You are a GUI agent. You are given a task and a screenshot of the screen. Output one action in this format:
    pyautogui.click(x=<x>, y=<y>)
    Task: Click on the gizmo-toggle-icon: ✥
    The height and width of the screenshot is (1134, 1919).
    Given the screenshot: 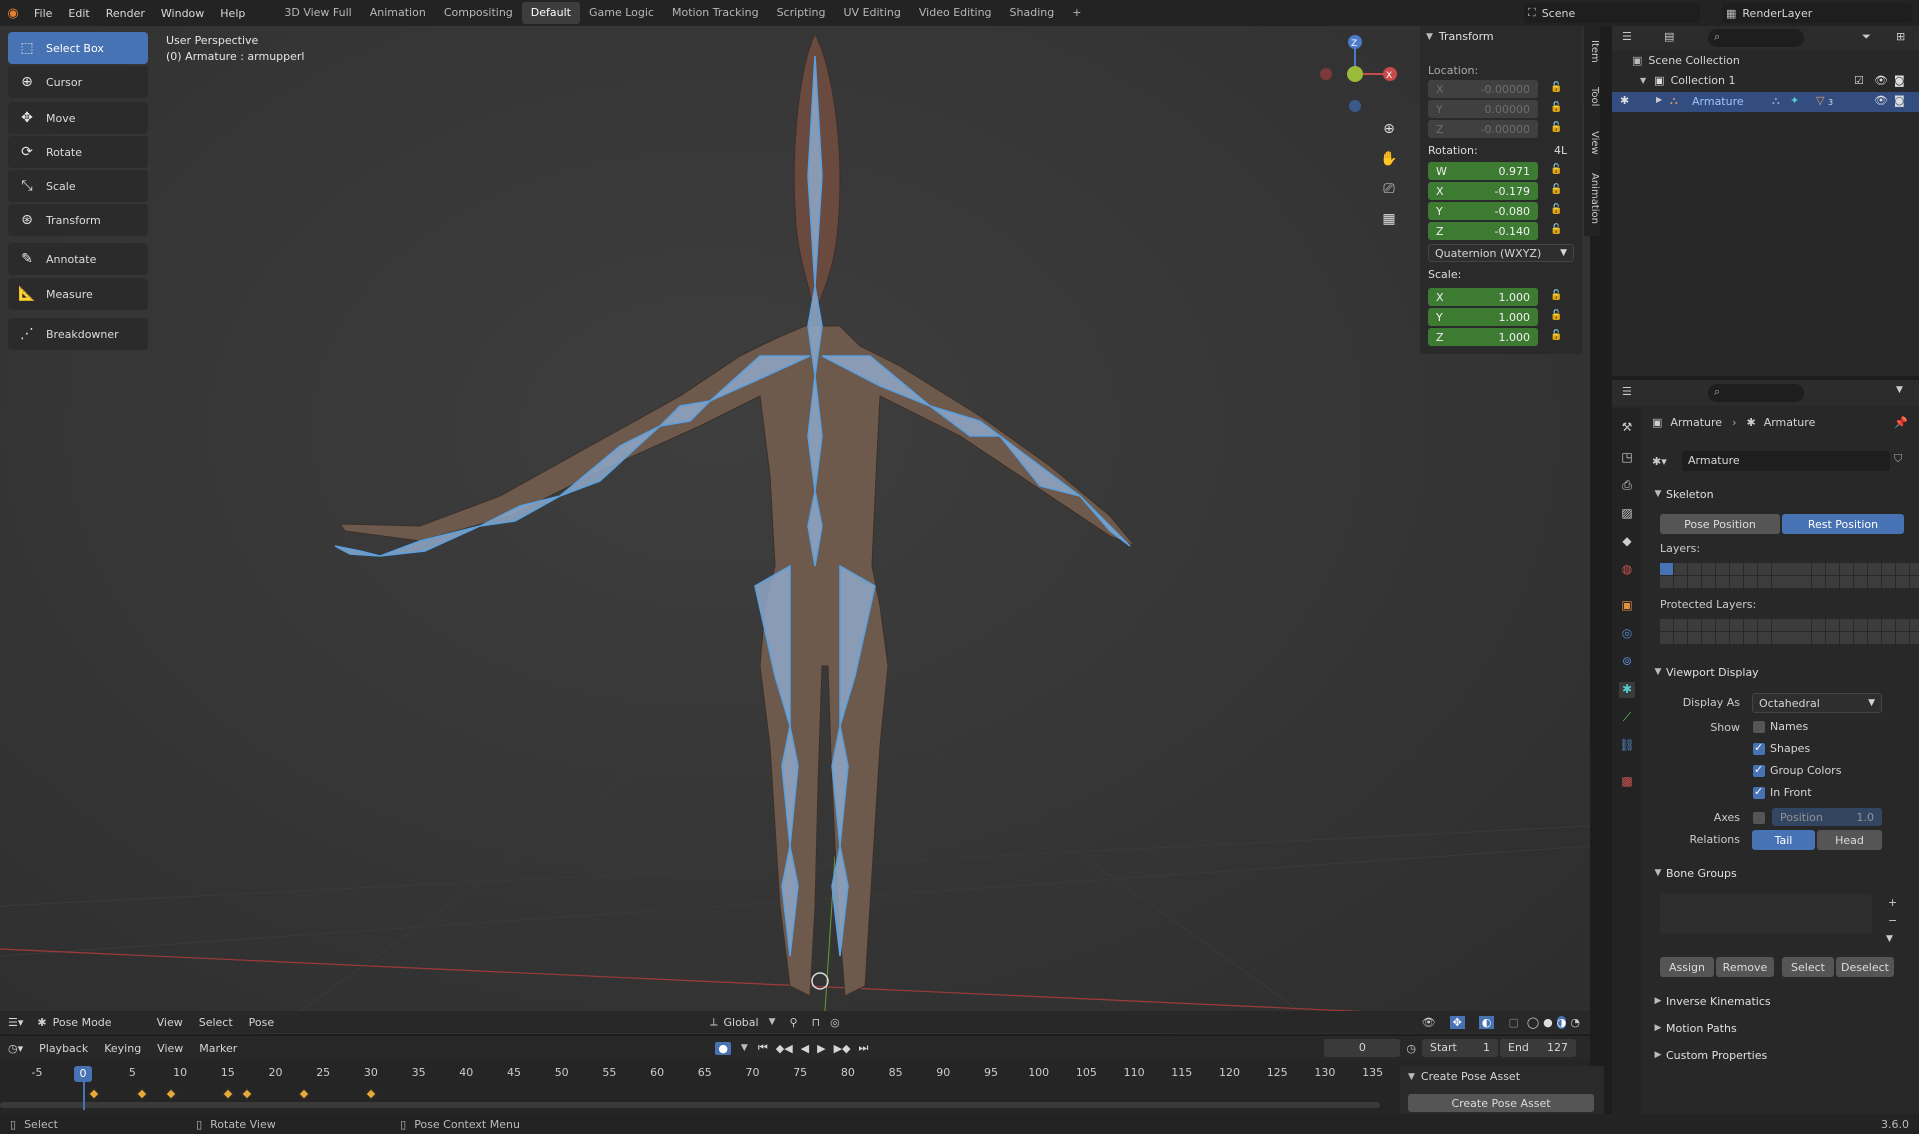 What is the action you would take?
    pyautogui.click(x=1457, y=1022)
    